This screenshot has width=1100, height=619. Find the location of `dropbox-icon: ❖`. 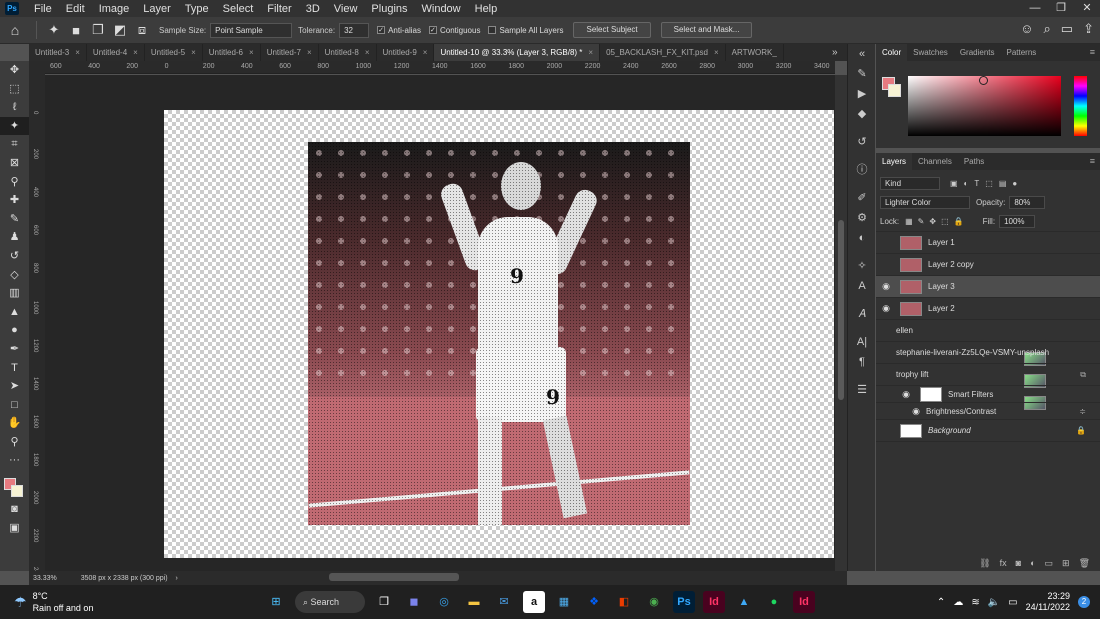

dropbox-icon: ❖ is located at coordinates (594, 602).